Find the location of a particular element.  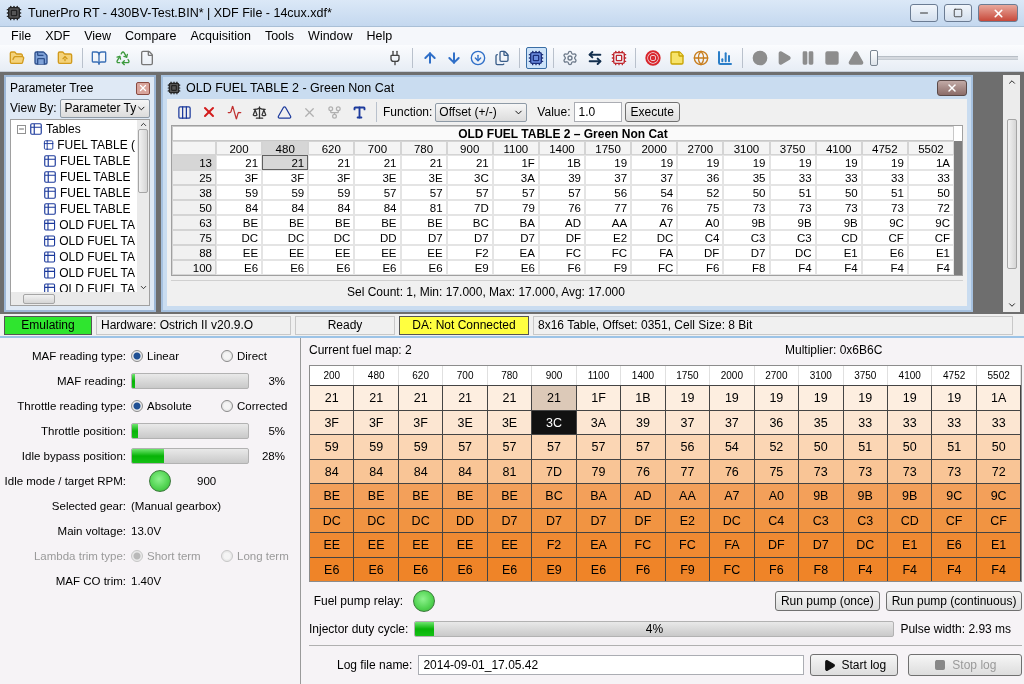

close-button is located at coordinates (998, 13).